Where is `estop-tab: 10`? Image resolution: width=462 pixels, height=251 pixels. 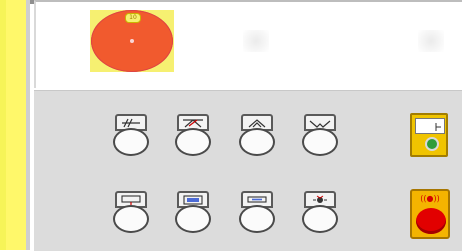
estop-tab: 10 is located at coordinates (133, 18).